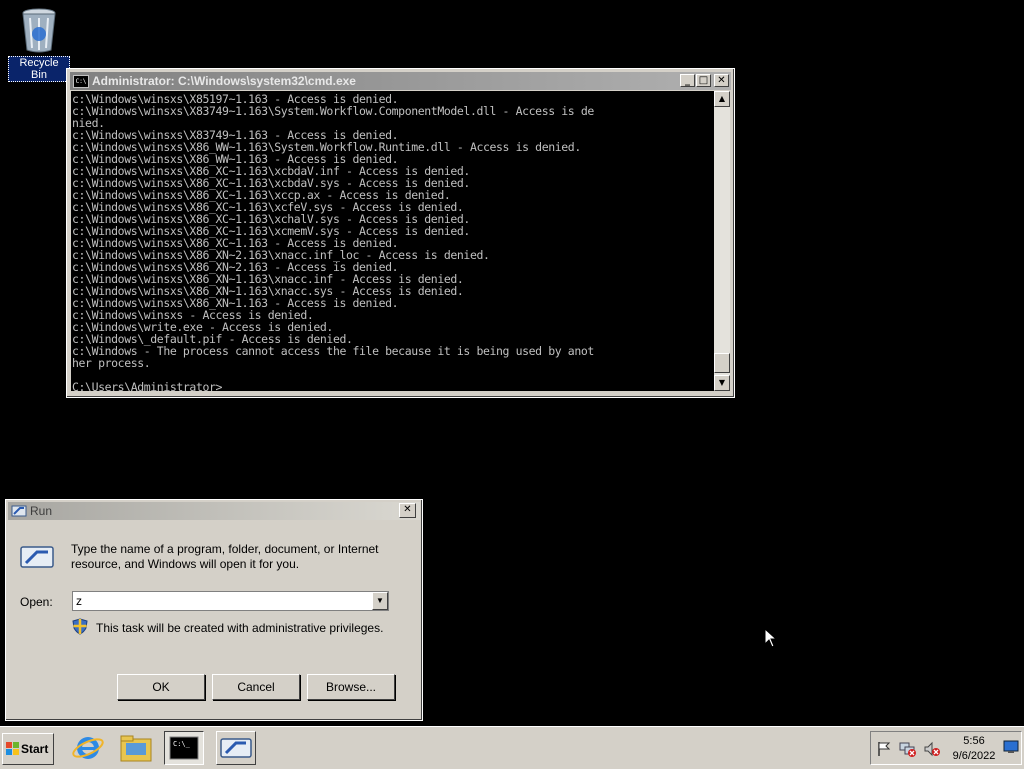 The height and width of the screenshot is (769, 1024). What do you see at coordinates (161, 687) in the screenshot?
I see `ok-button: OK` at bounding box center [161, 687].